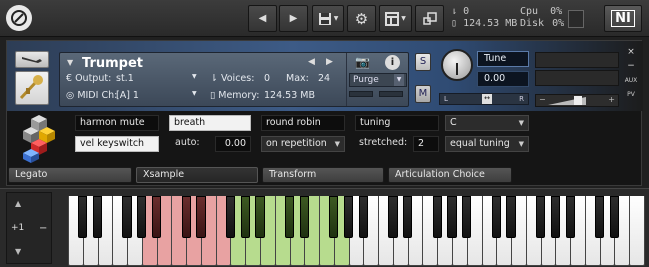 The image size is (649, 267). I want to click on tab-articulation-choice: Articulation Choice, so click(450, 175).